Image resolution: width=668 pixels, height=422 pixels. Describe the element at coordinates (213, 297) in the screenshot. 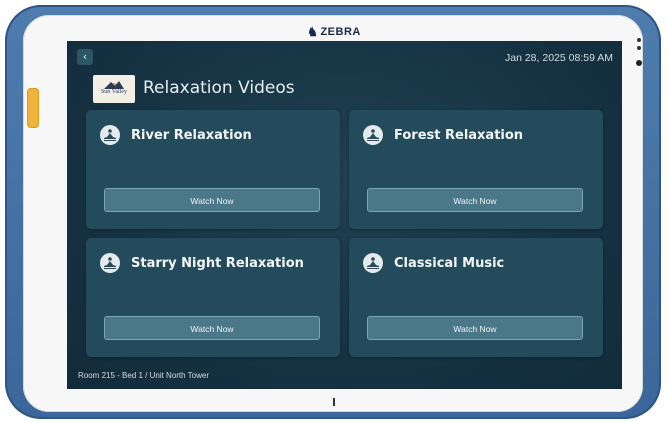

I see `video-card-starry-night: Starry Night Relaxation Watch Now` at that location.